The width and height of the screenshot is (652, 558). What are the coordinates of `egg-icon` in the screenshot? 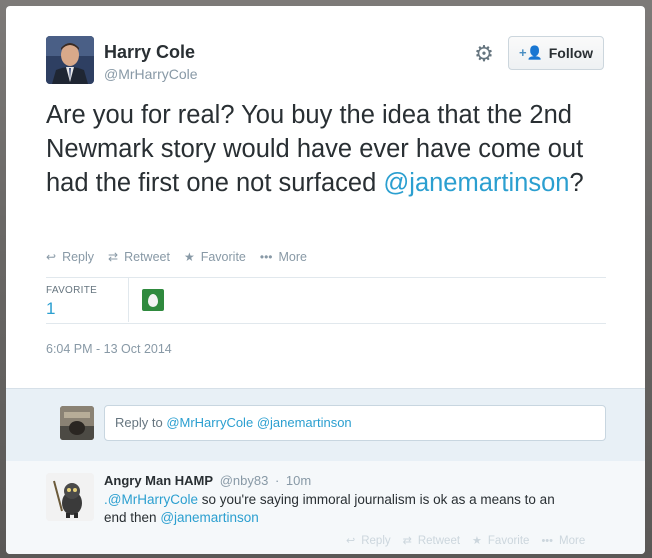 It's located at (153, 300).